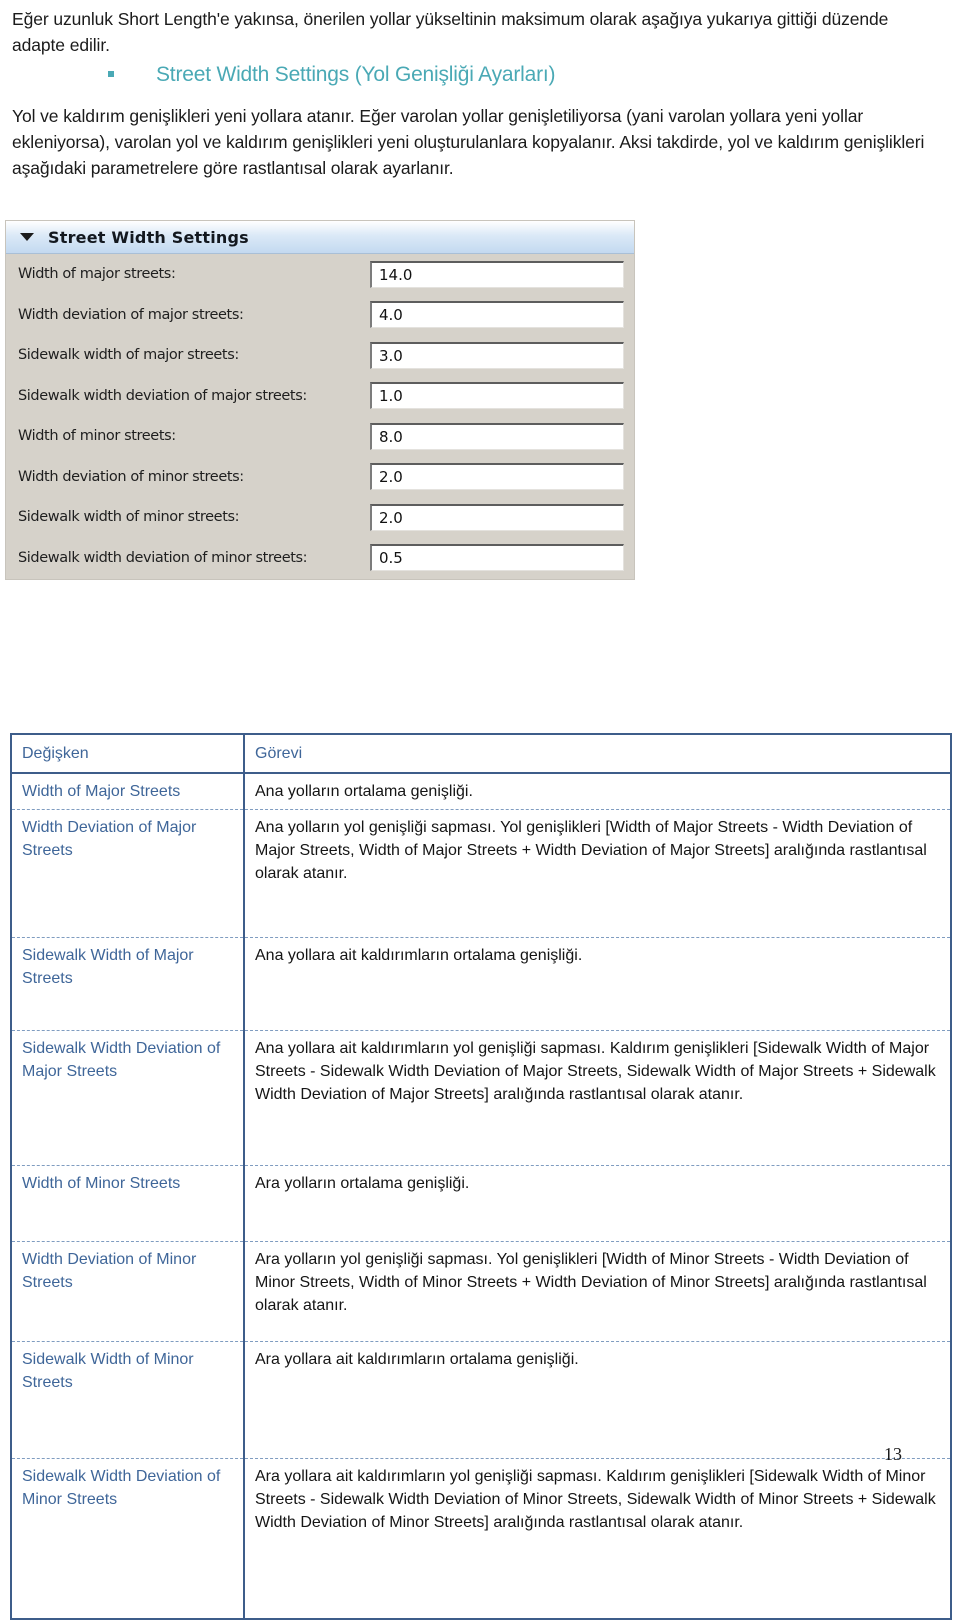  I want to click on panel-row-input: 0.5, so click(497, 558).